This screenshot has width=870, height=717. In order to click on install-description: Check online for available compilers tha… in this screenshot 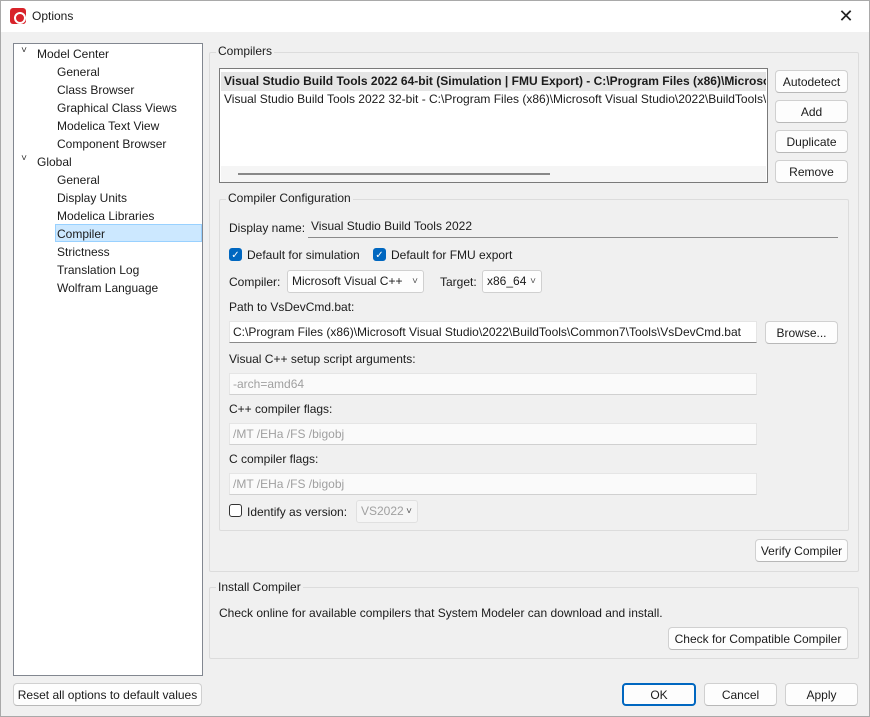, I will do `click(441, 613)`.